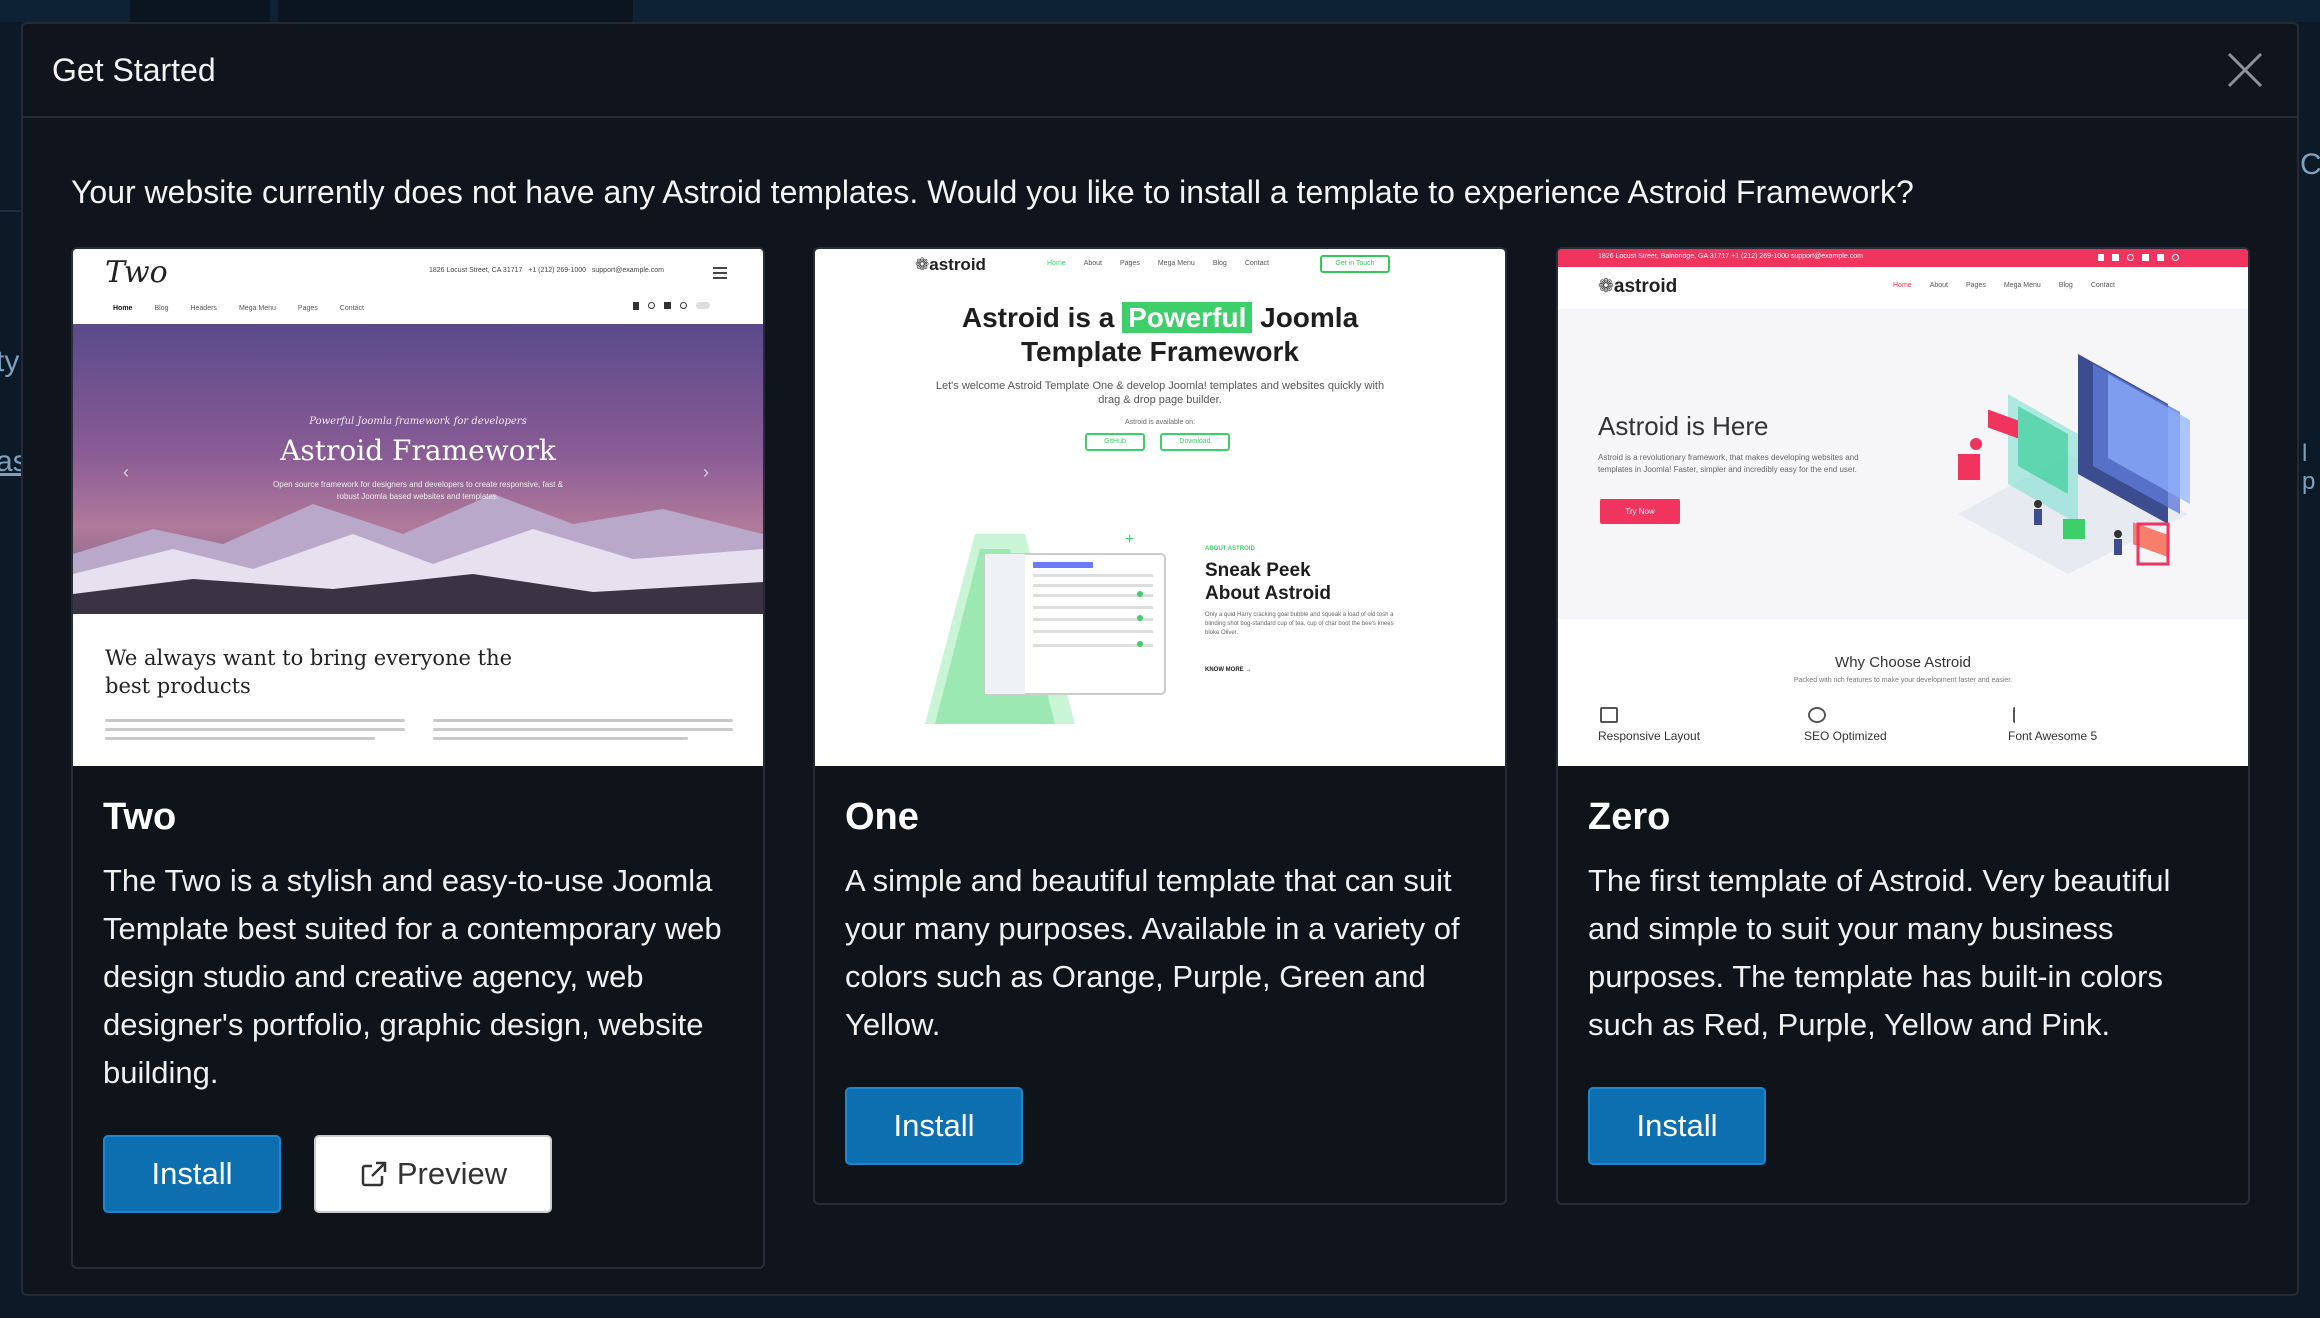  Describe the element at coordinates (557, 270) in the screenshot. I see `thumb-phone: +1 (212) 269-1000` at that location.